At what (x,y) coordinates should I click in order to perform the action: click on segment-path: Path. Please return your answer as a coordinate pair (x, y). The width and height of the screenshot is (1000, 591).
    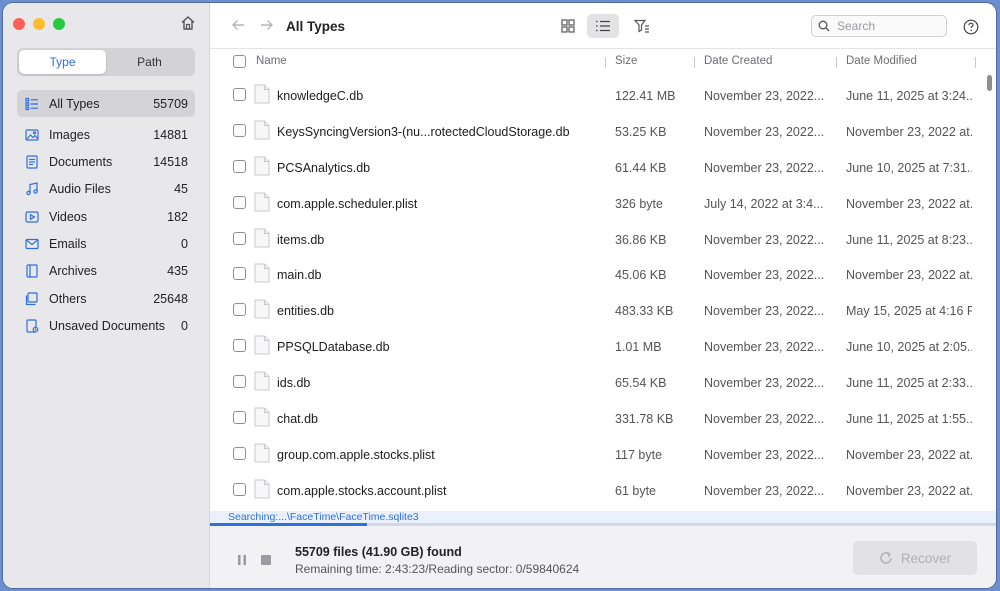
    Looking at the image, I should click on (149, 62).